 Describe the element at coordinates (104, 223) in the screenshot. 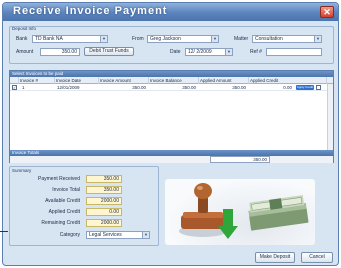

I see `remaining-credit-value: 2000.00` at that location.